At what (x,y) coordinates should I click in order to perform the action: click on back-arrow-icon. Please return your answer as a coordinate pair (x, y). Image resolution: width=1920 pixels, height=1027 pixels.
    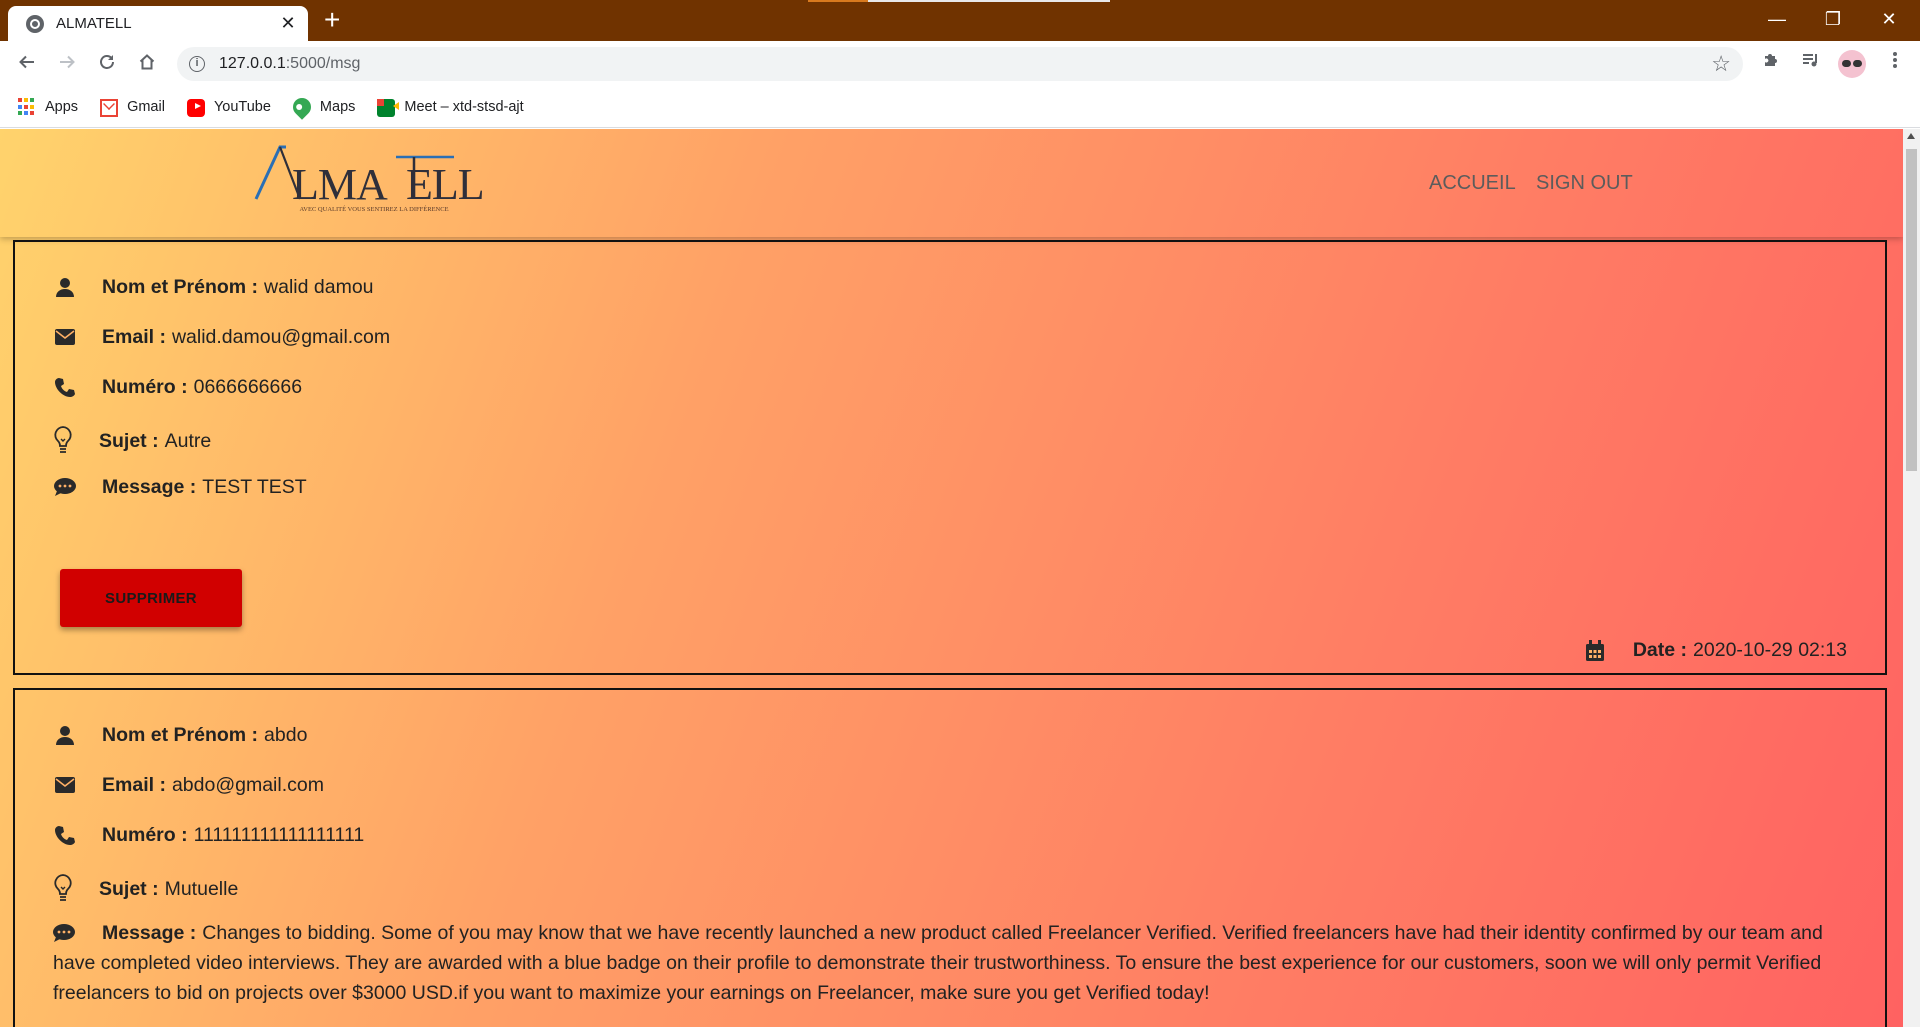
    Looking at the image, I should click on (26, 62).